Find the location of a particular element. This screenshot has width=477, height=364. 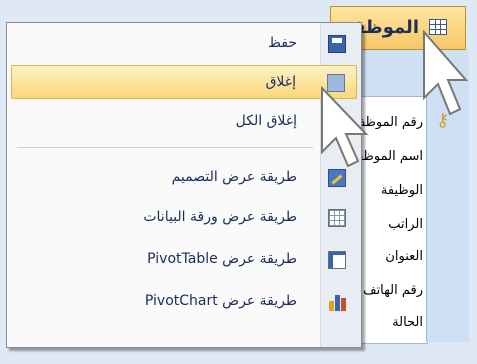

menu-item-pivottable-view: طريقة عرض PivotTable is located at coordinates (184, 260).